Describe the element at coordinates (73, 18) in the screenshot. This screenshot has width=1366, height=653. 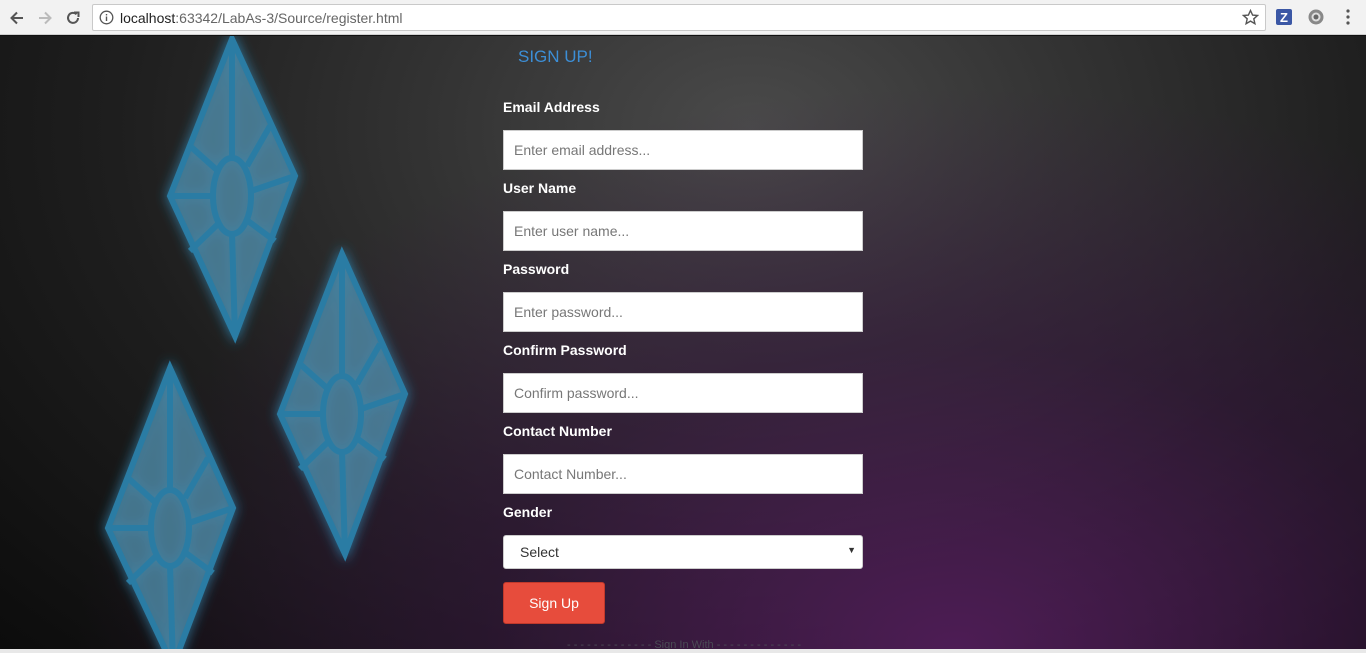
I see `reload-icon` at that location.